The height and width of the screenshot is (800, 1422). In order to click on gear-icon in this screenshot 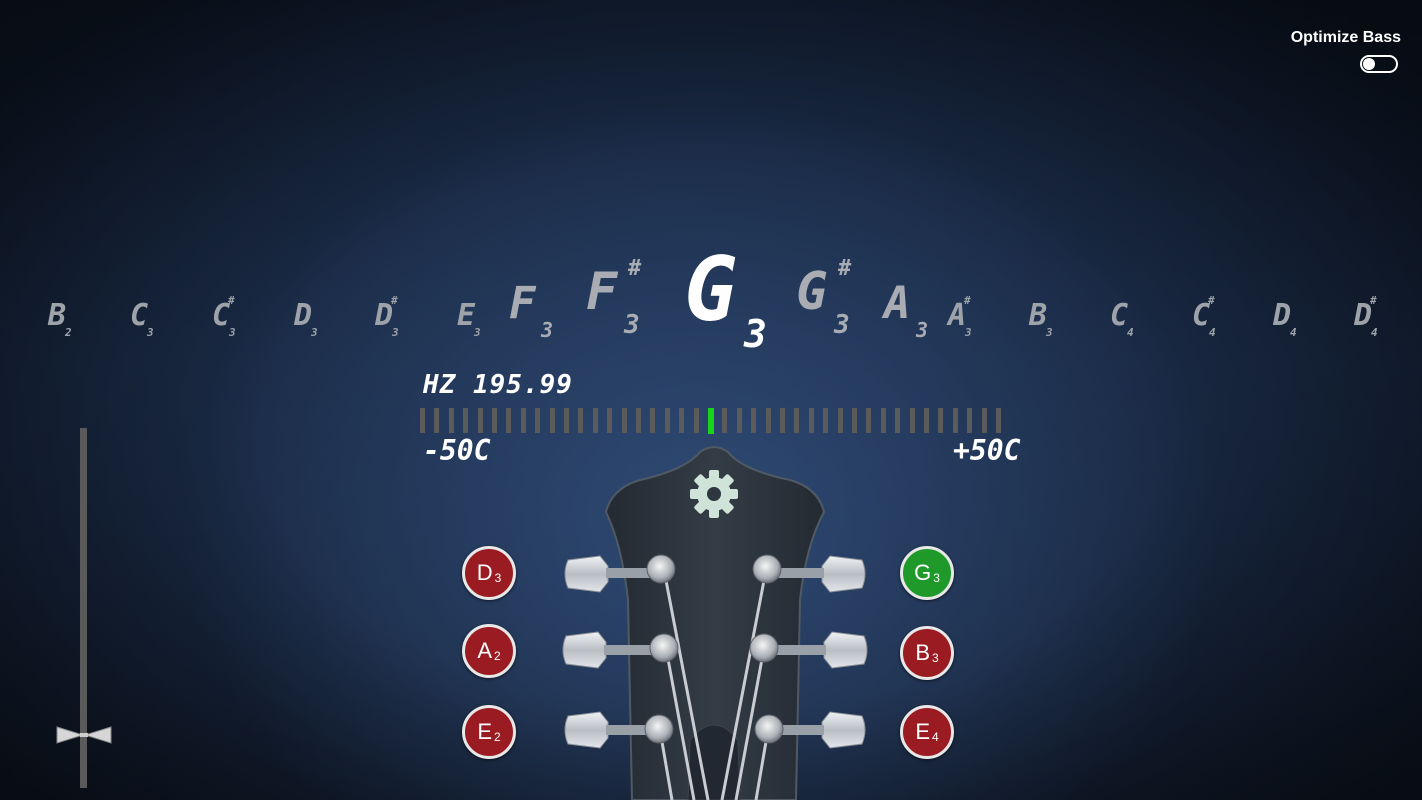, I will do `click(714, 494)`.